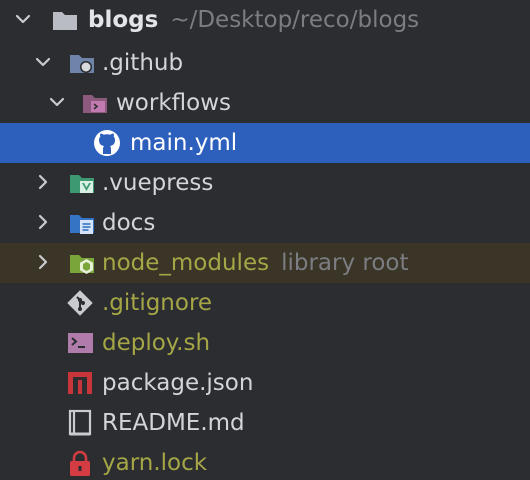  I want to click on folder-icon, so click(65, 21).